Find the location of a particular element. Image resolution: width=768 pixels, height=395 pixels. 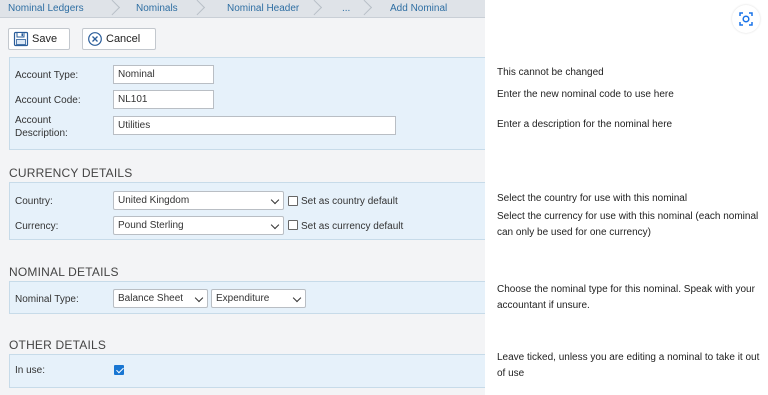

save-button: Save is located at coordinates (39, 39).